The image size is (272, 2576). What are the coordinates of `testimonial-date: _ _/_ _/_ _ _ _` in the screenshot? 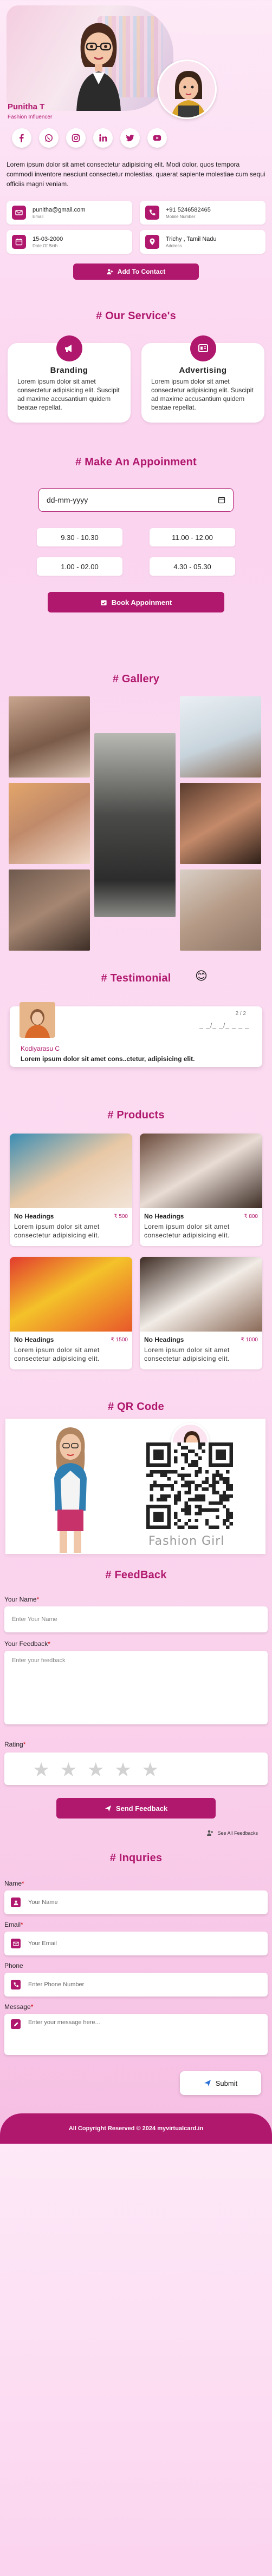 It's located at (224, 1025).